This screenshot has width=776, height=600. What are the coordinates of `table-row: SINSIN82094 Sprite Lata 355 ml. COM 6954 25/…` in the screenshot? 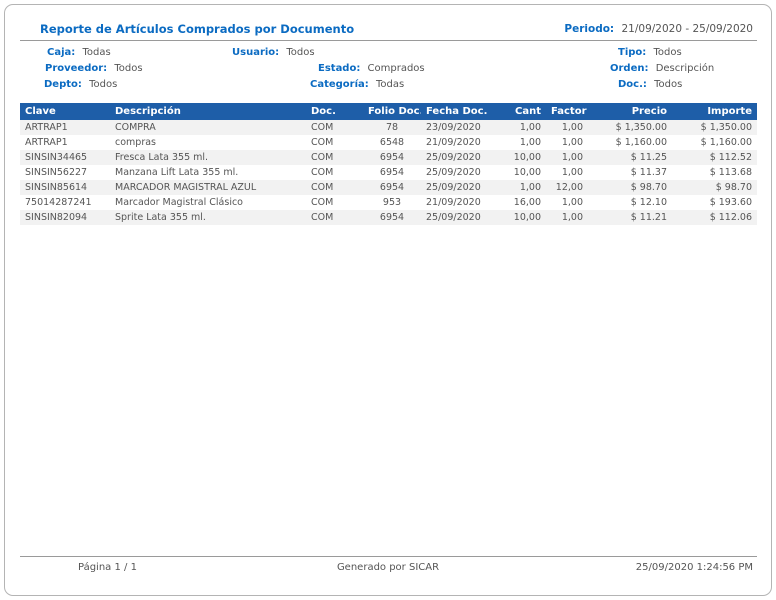 It's located at (388, 217).